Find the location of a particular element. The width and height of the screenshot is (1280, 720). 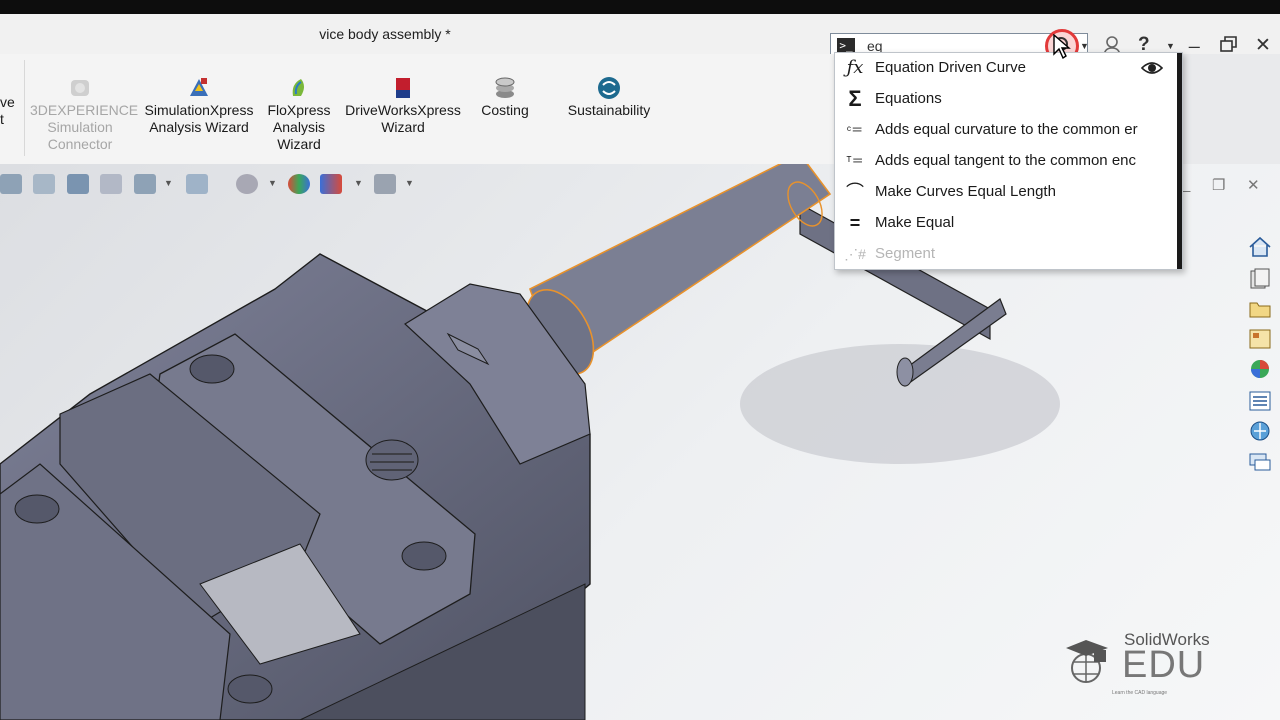

floxpress-label: FloXpress Analysis Wizard is located at coordinates (299, 127).